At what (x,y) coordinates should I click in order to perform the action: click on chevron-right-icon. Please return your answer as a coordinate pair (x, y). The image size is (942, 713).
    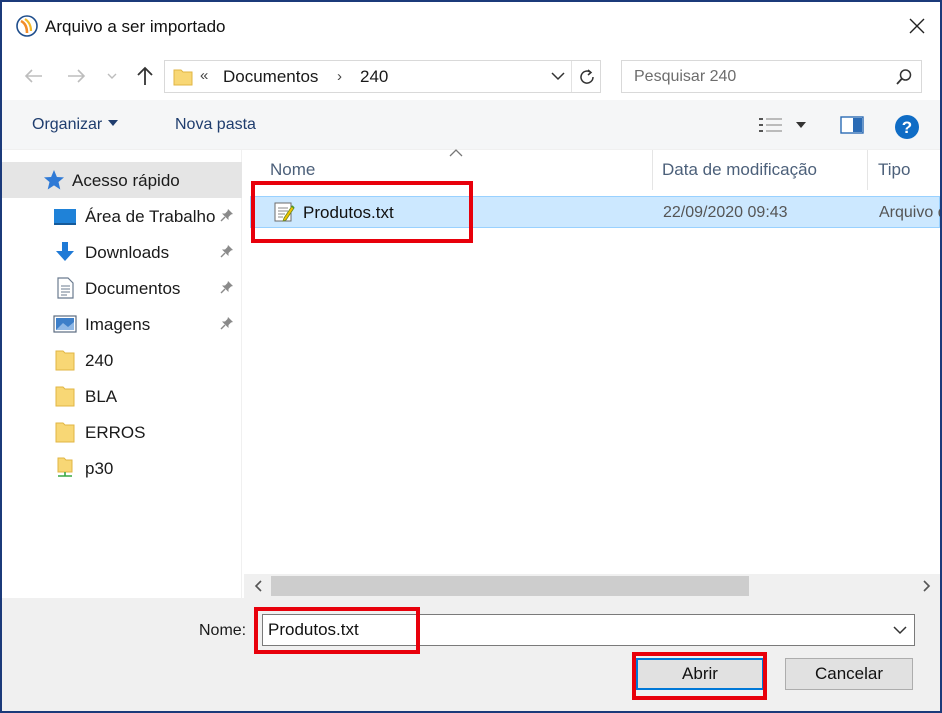
    Looking at the image, I should click on (927, 586).